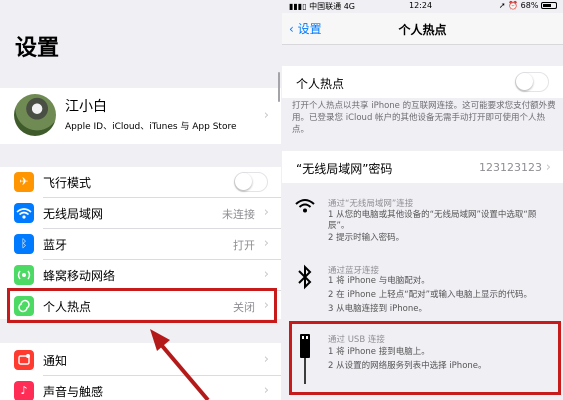 This screenshot has height=400, width=563. I want to click on method-title: 通过“无线局域网”连接, so click(371, 204).